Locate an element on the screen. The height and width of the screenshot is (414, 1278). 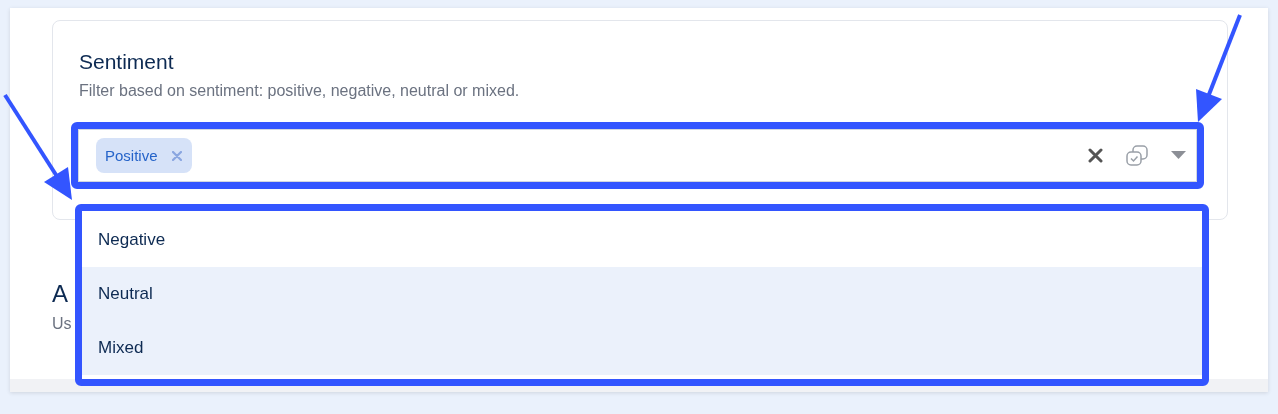
section-title: A is located at coordinates (60, 294).